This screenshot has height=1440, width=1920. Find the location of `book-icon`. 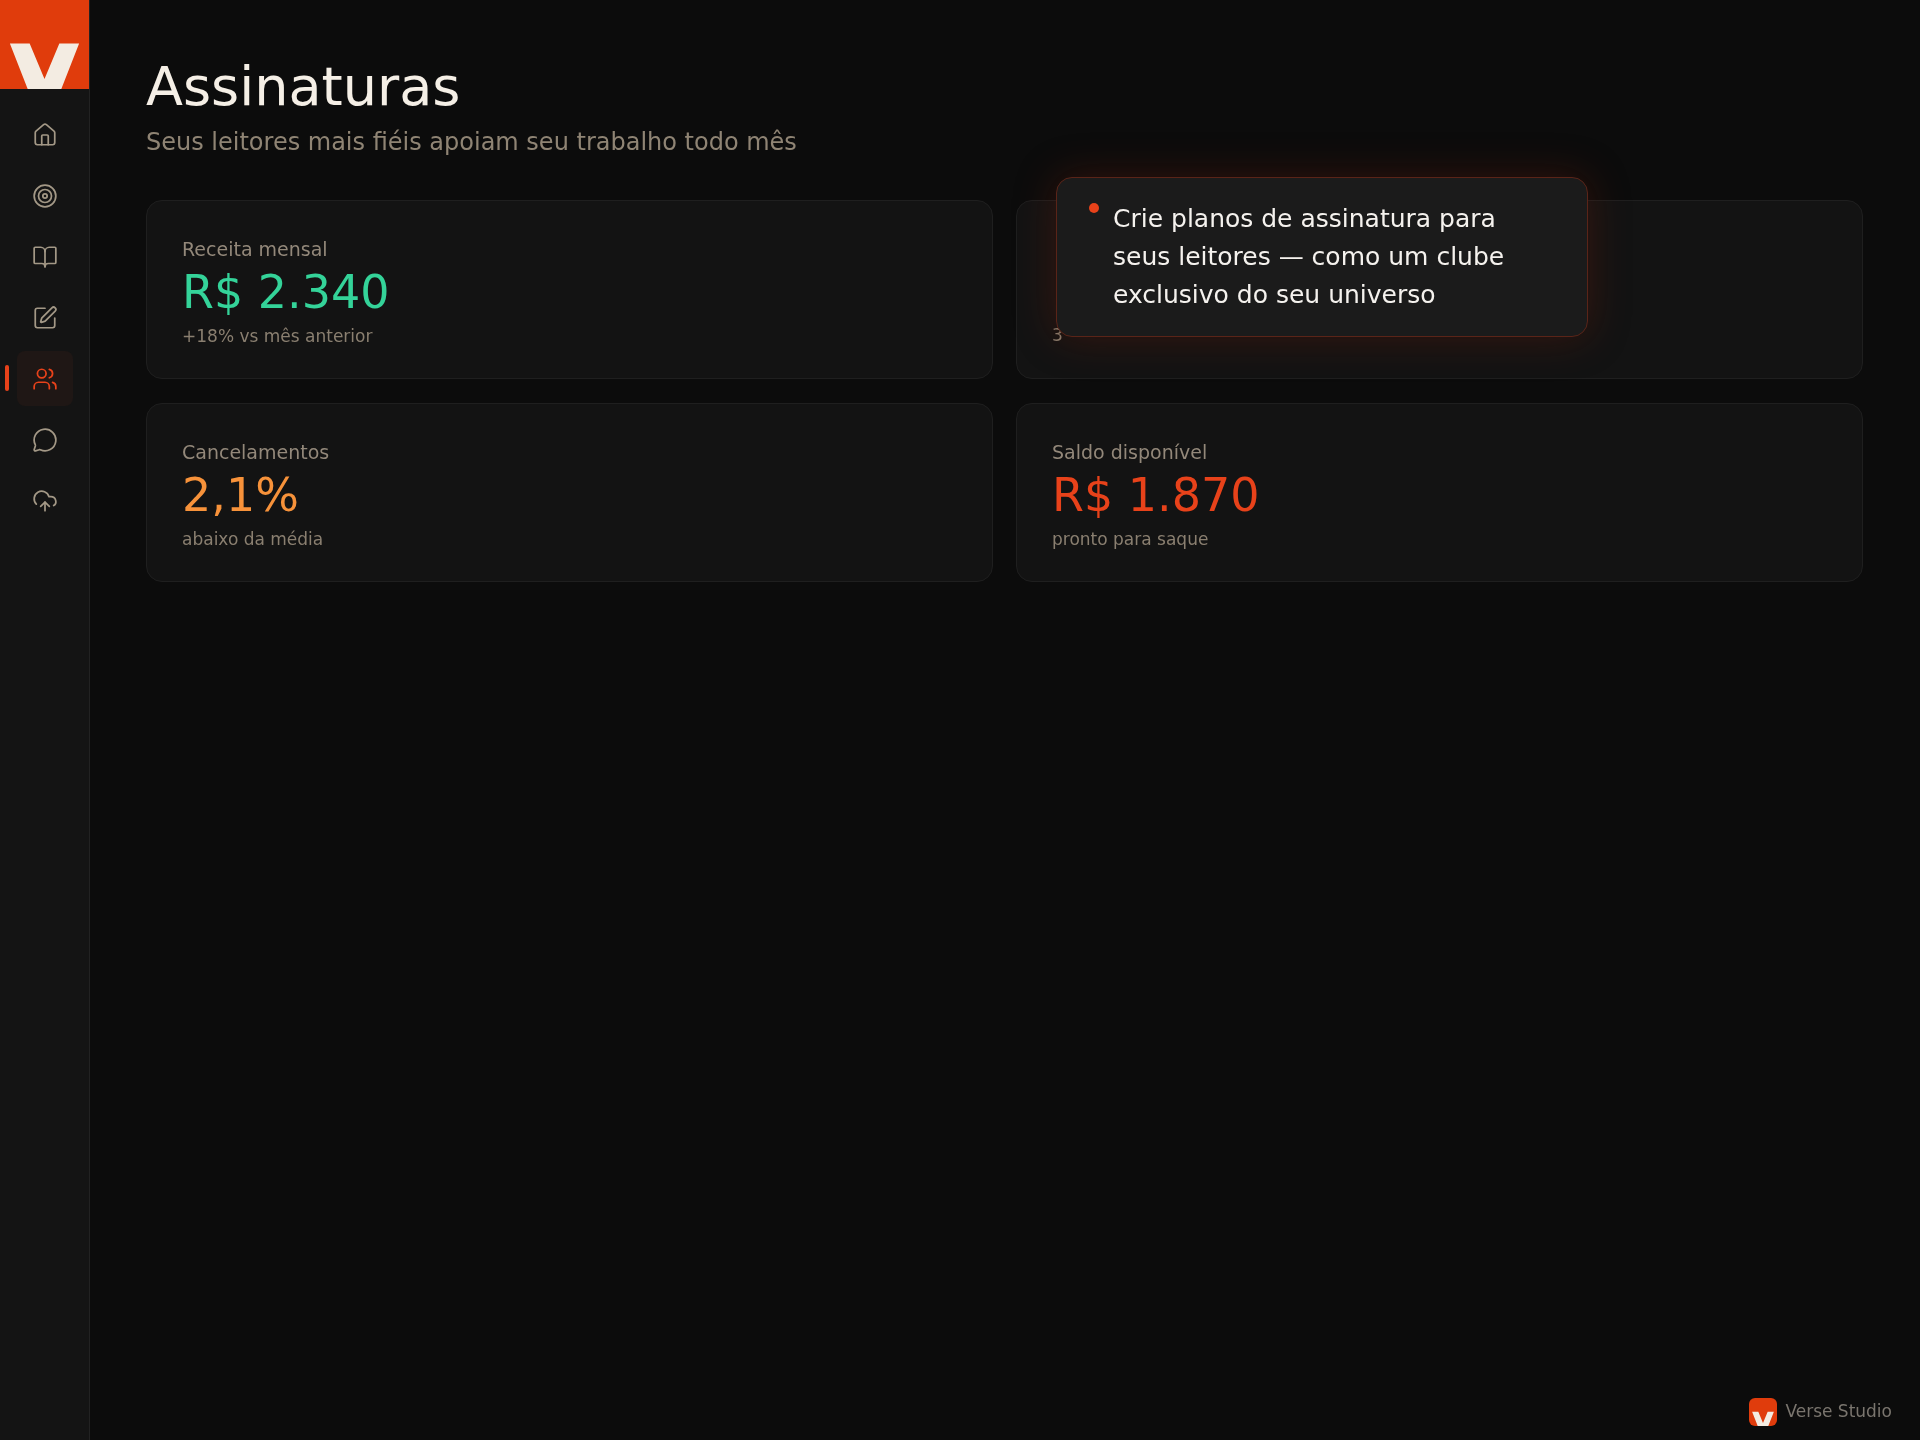

book-icon is located at coordinates (44, 256).